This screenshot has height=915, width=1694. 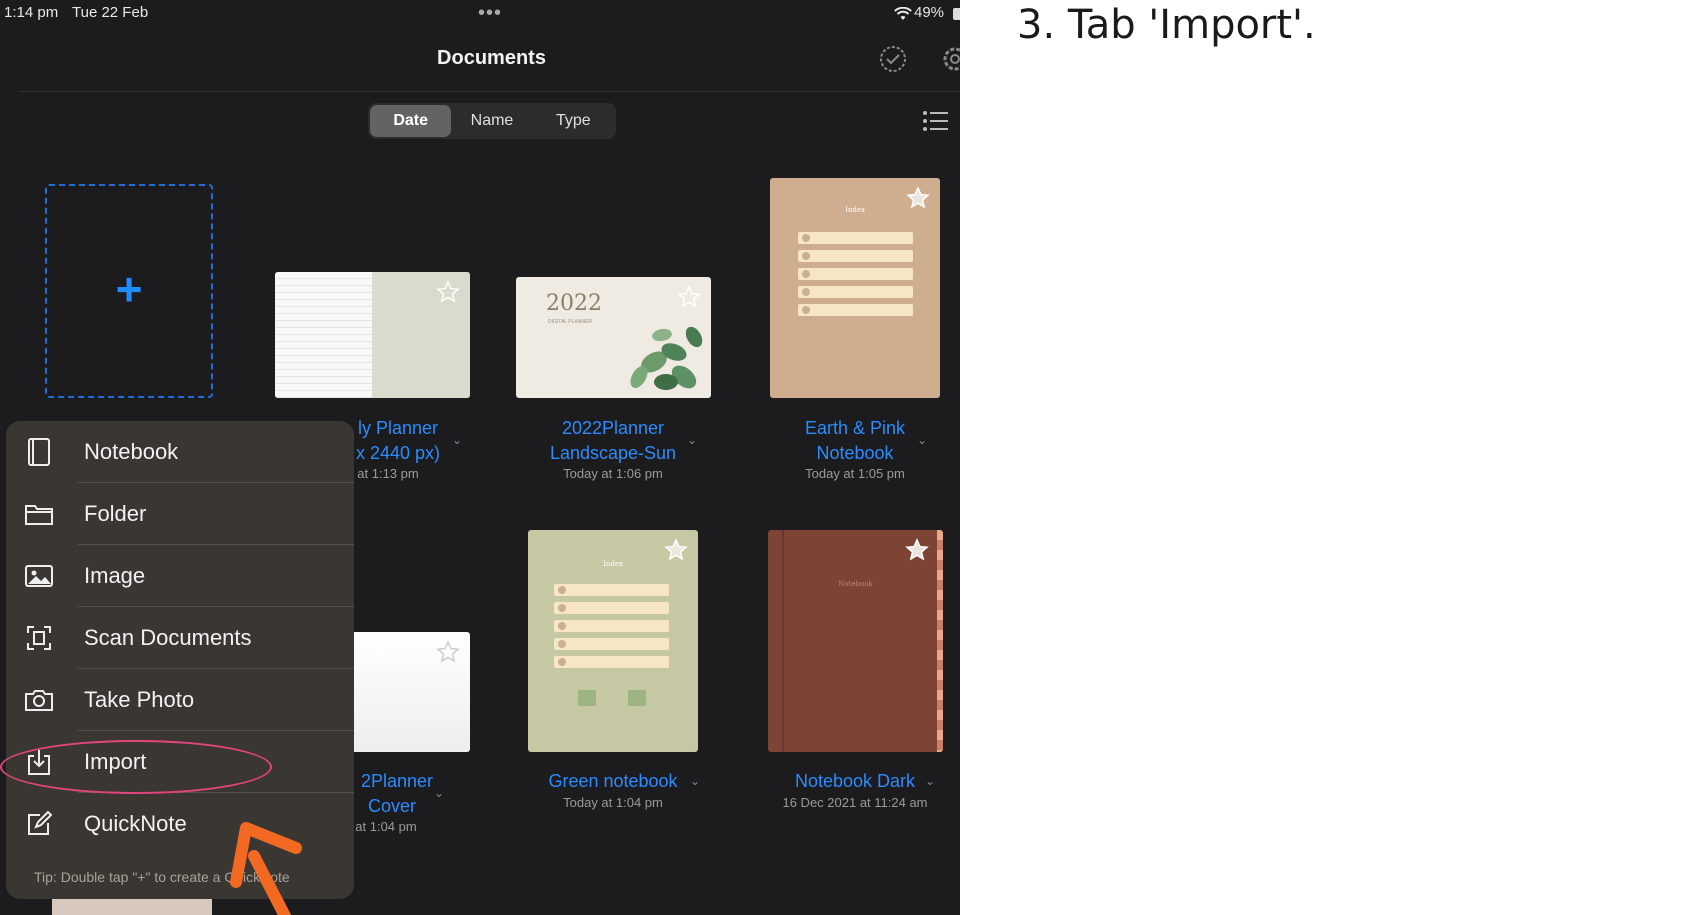 What do you see at coordinates (266, 868) in the screenshot?
I see `pointing-arrow-icon` at bounding box center [266, 868].